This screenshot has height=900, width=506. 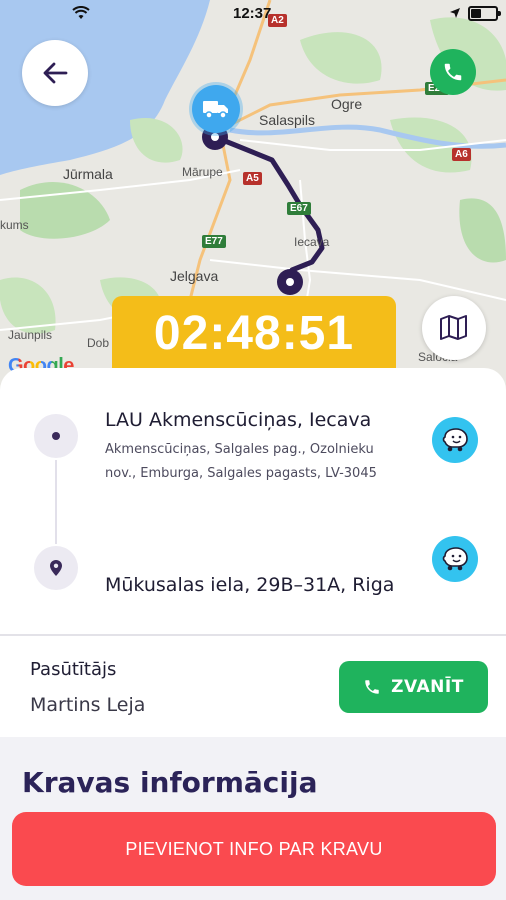 I want to click on truck-marker, so click(x=216, y=109).